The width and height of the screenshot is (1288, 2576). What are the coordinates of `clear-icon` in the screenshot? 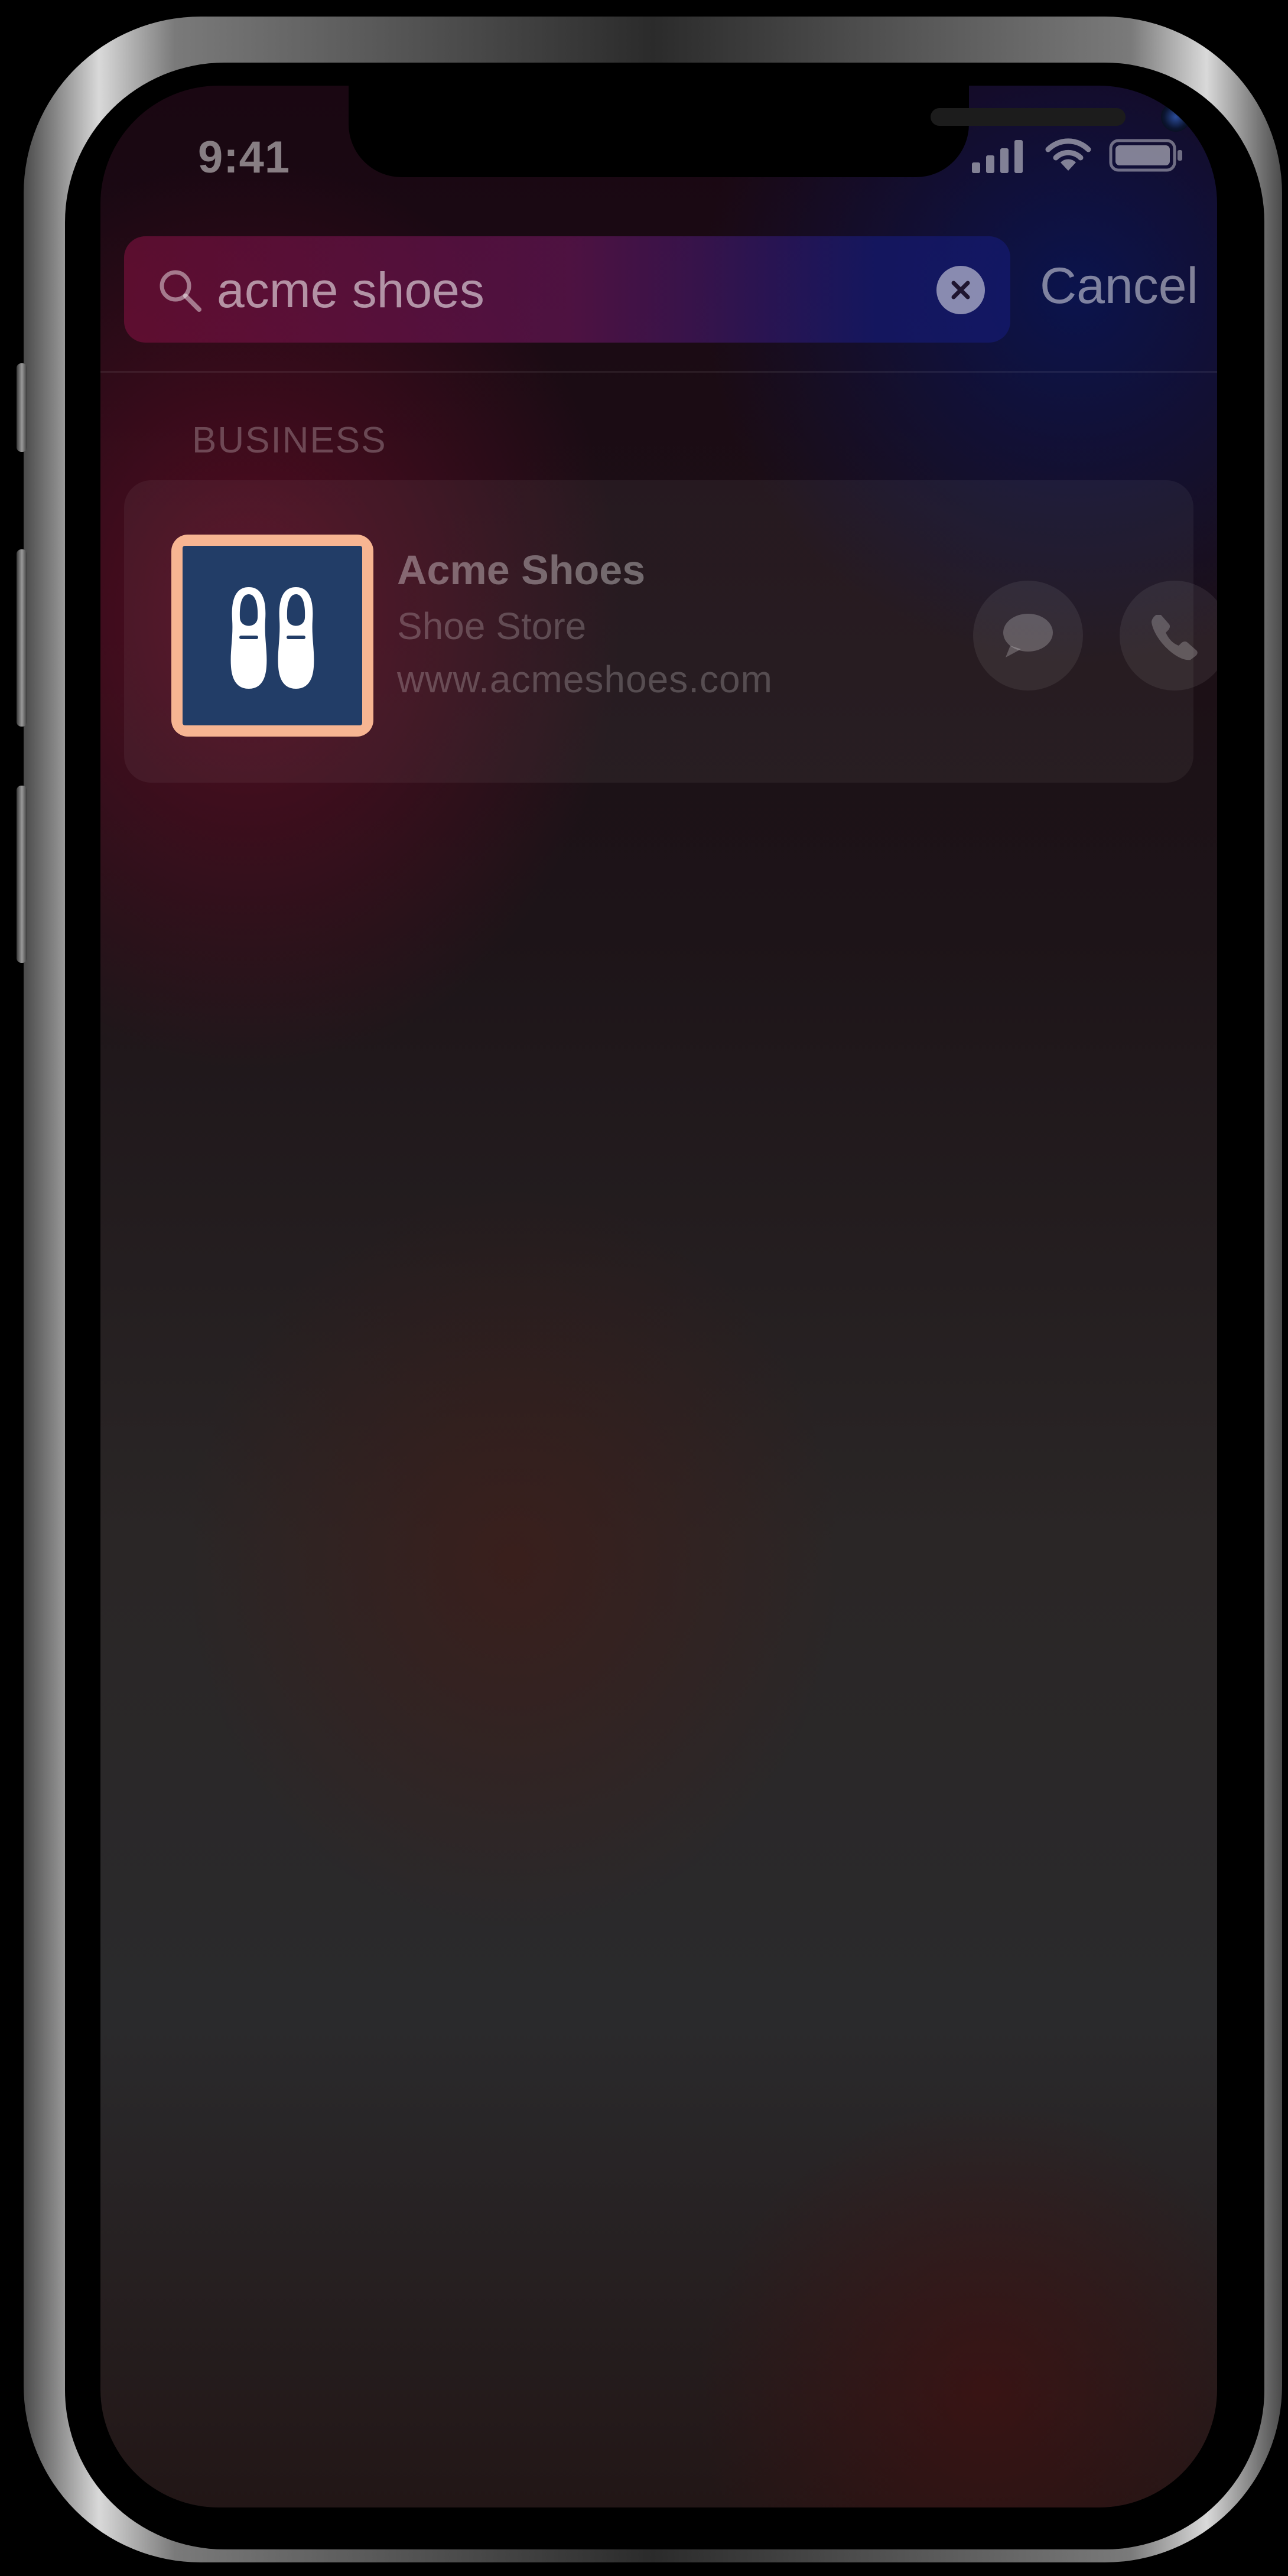 It's located at (961, 290).